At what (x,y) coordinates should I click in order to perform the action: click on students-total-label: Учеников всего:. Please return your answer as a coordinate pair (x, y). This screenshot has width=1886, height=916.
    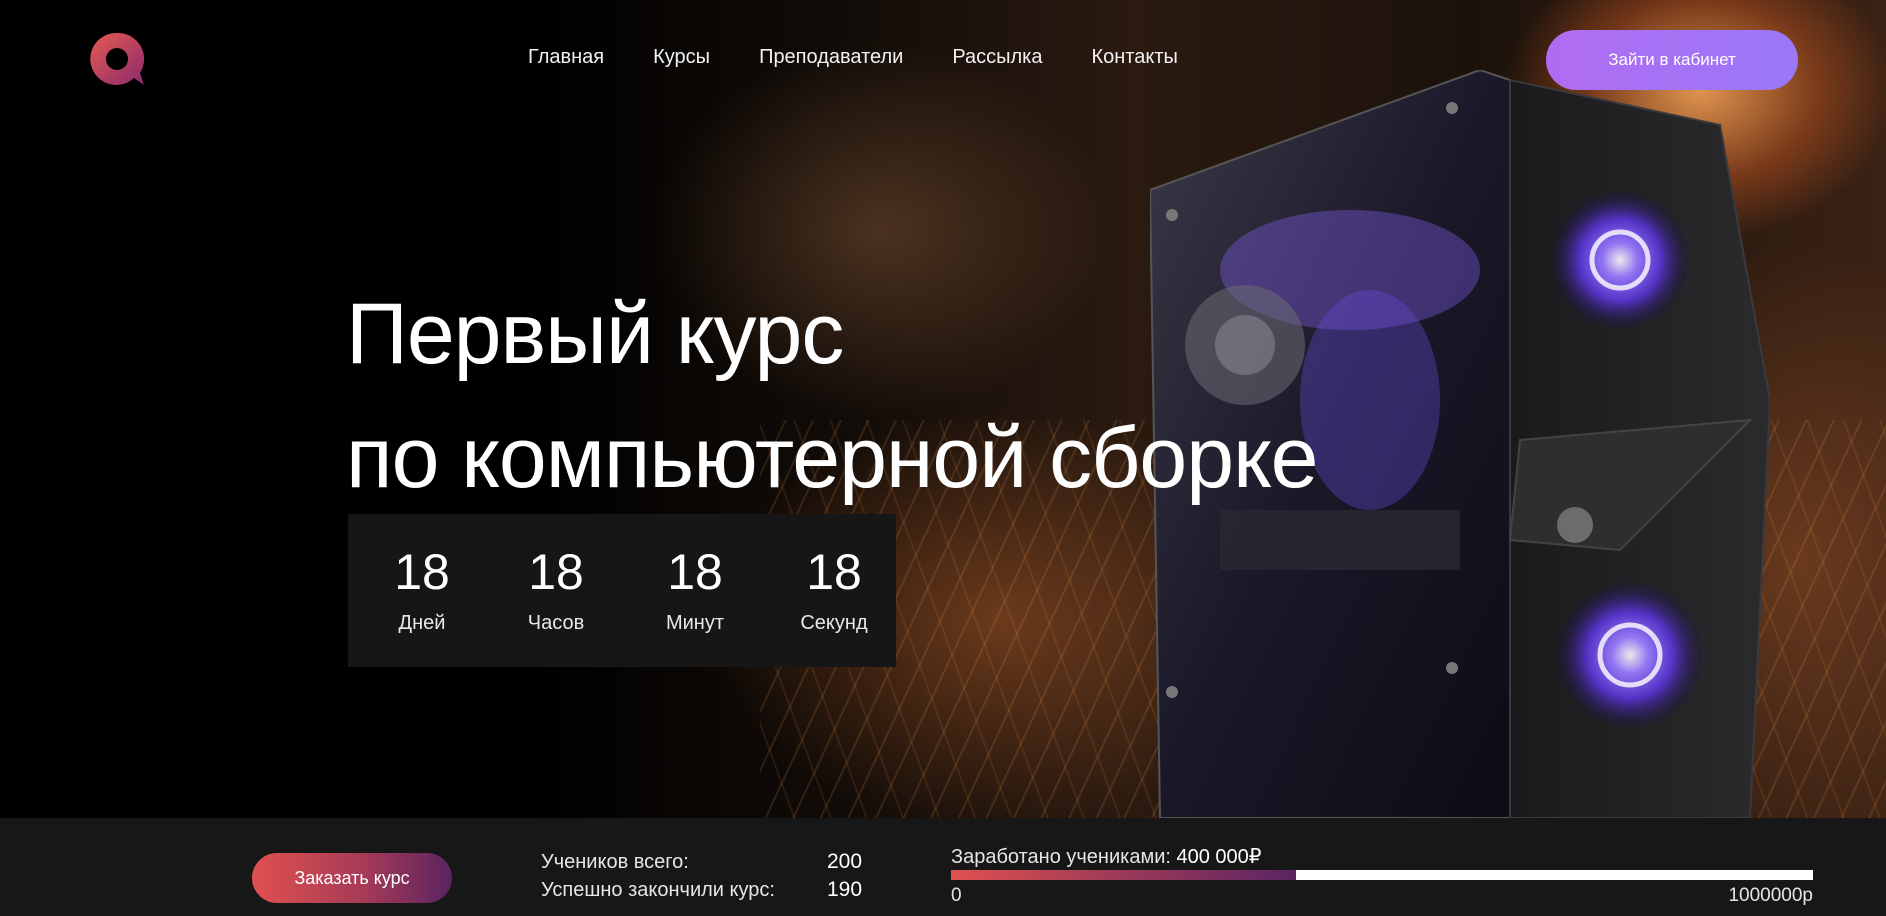
    Looking at the image, I should click on (615, 862).